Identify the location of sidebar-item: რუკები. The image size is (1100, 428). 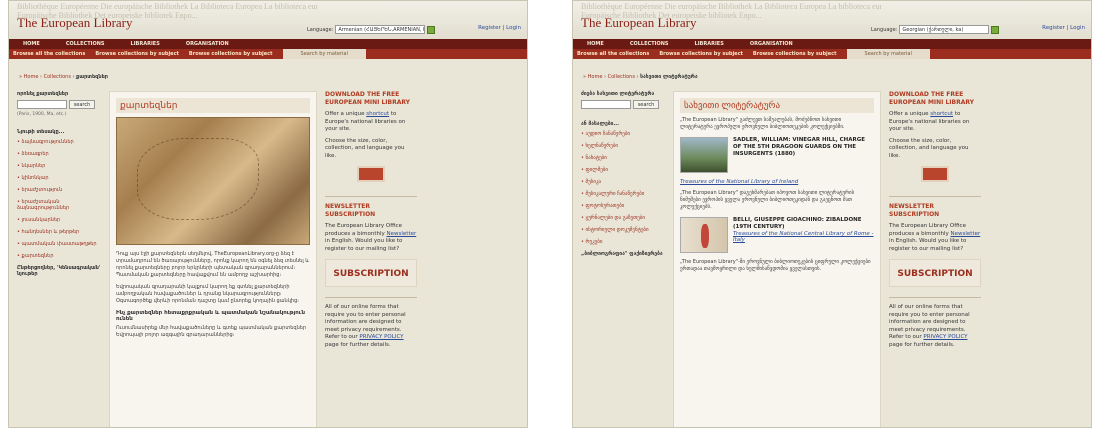
(623, 242).